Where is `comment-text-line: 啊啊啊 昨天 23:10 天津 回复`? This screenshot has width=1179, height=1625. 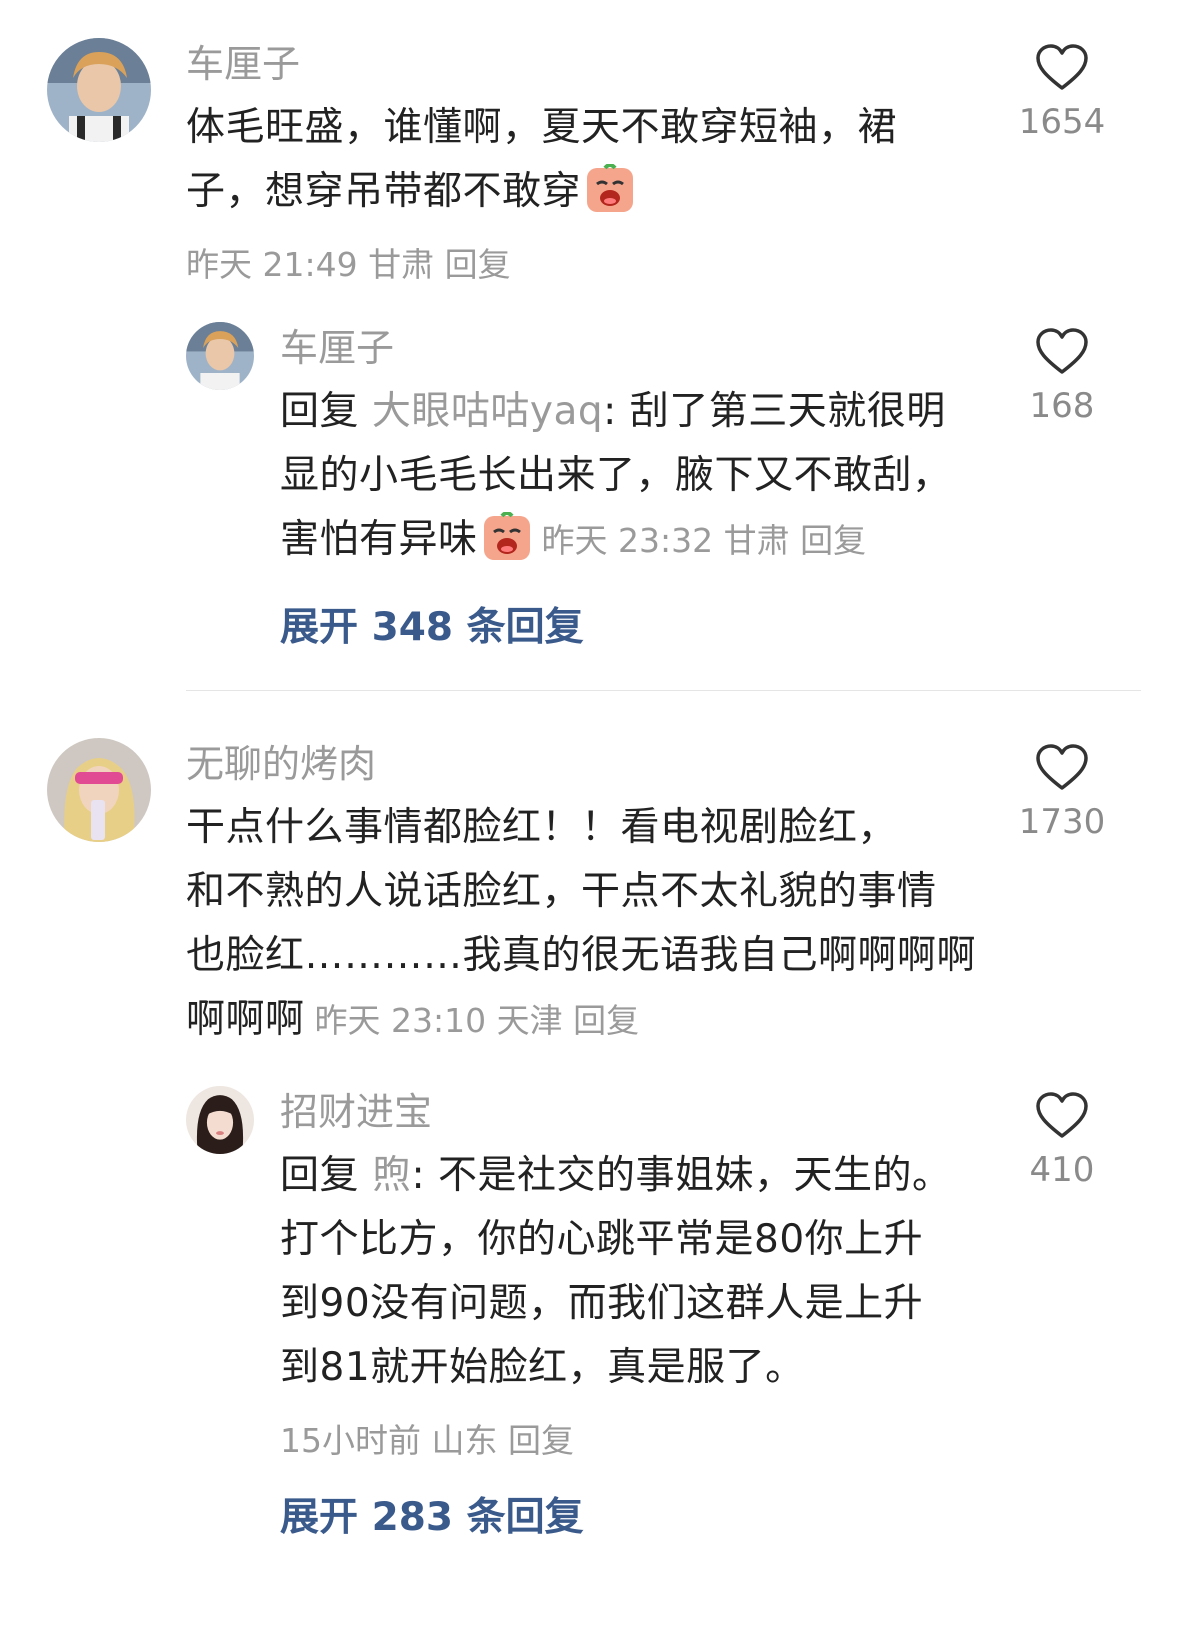
comment-text-line: 啊啊啊 昨天 23:10 天津 回复 is located at coordinates (591, 1020).